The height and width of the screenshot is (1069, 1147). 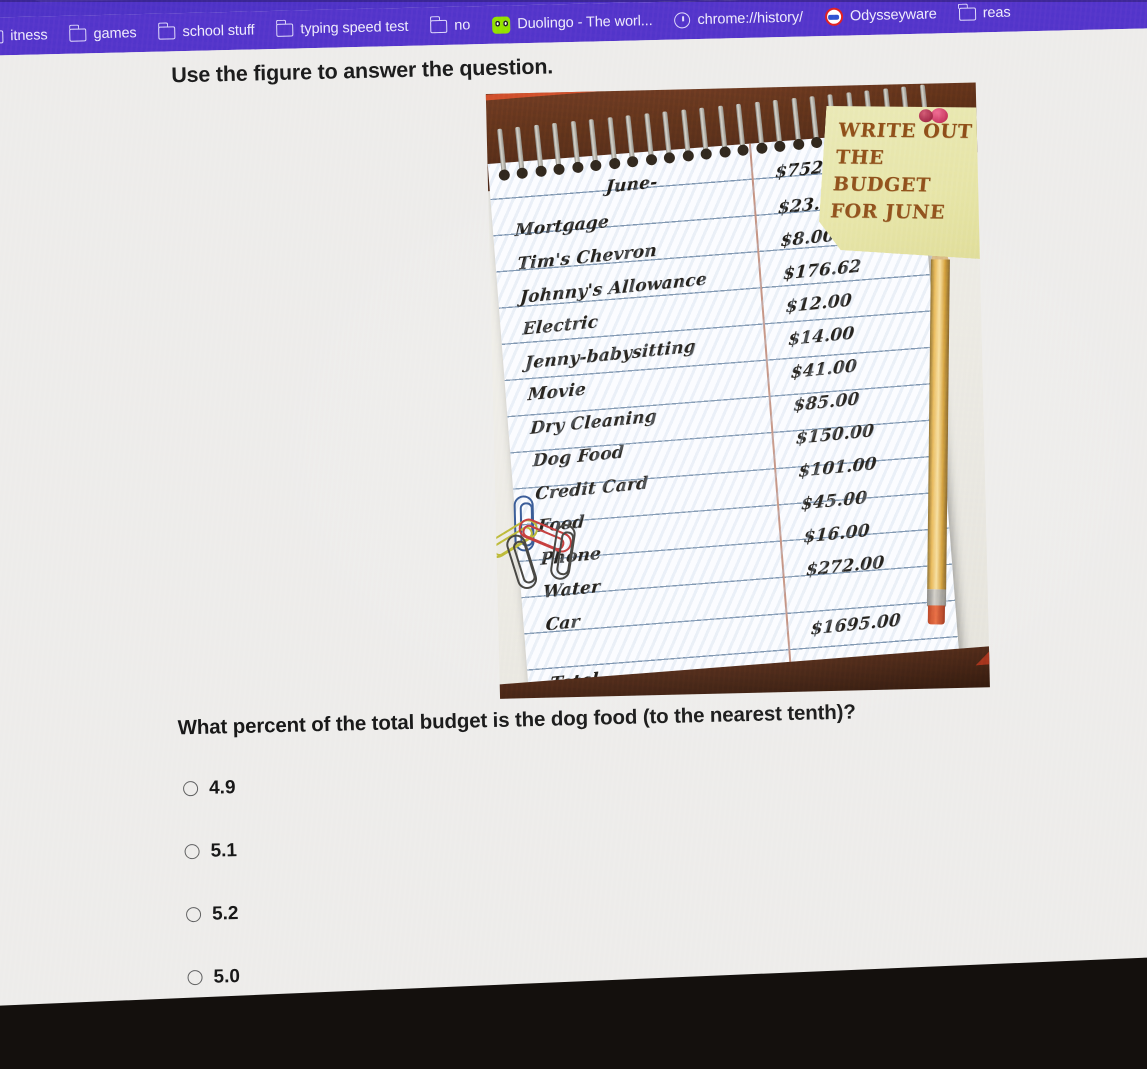 What do you see at coordinates (682, 20) in the screenshot?
I see `history-clock-icon` at bounding box center [682, 20].